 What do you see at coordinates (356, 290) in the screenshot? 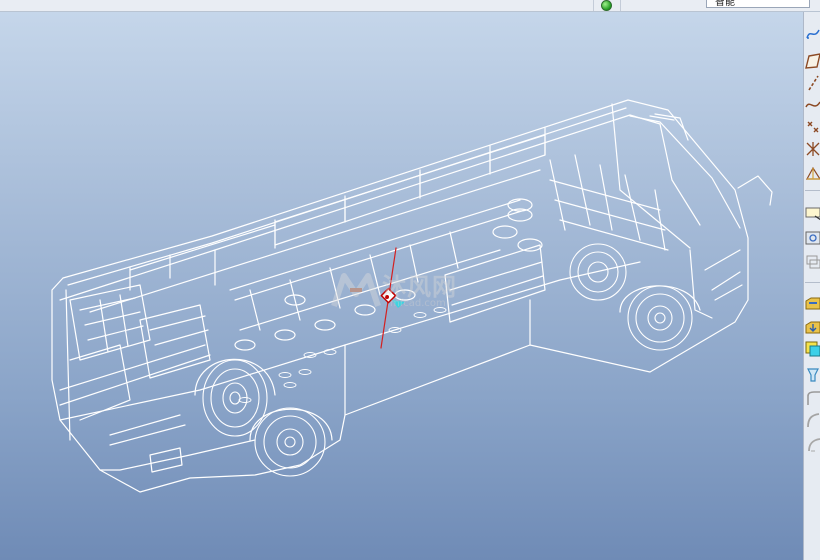
I see `watermark-logo-icon` at bounding box center [356, 290].